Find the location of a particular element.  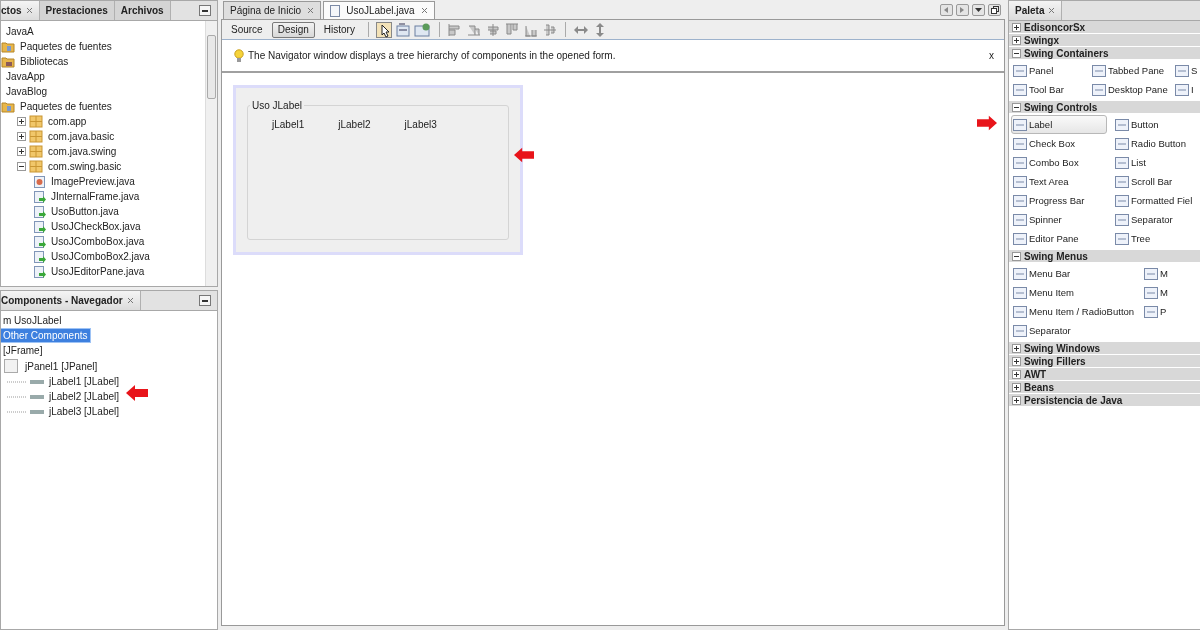

palette-category: Swing Controls is located at coordinates (1104, 107).